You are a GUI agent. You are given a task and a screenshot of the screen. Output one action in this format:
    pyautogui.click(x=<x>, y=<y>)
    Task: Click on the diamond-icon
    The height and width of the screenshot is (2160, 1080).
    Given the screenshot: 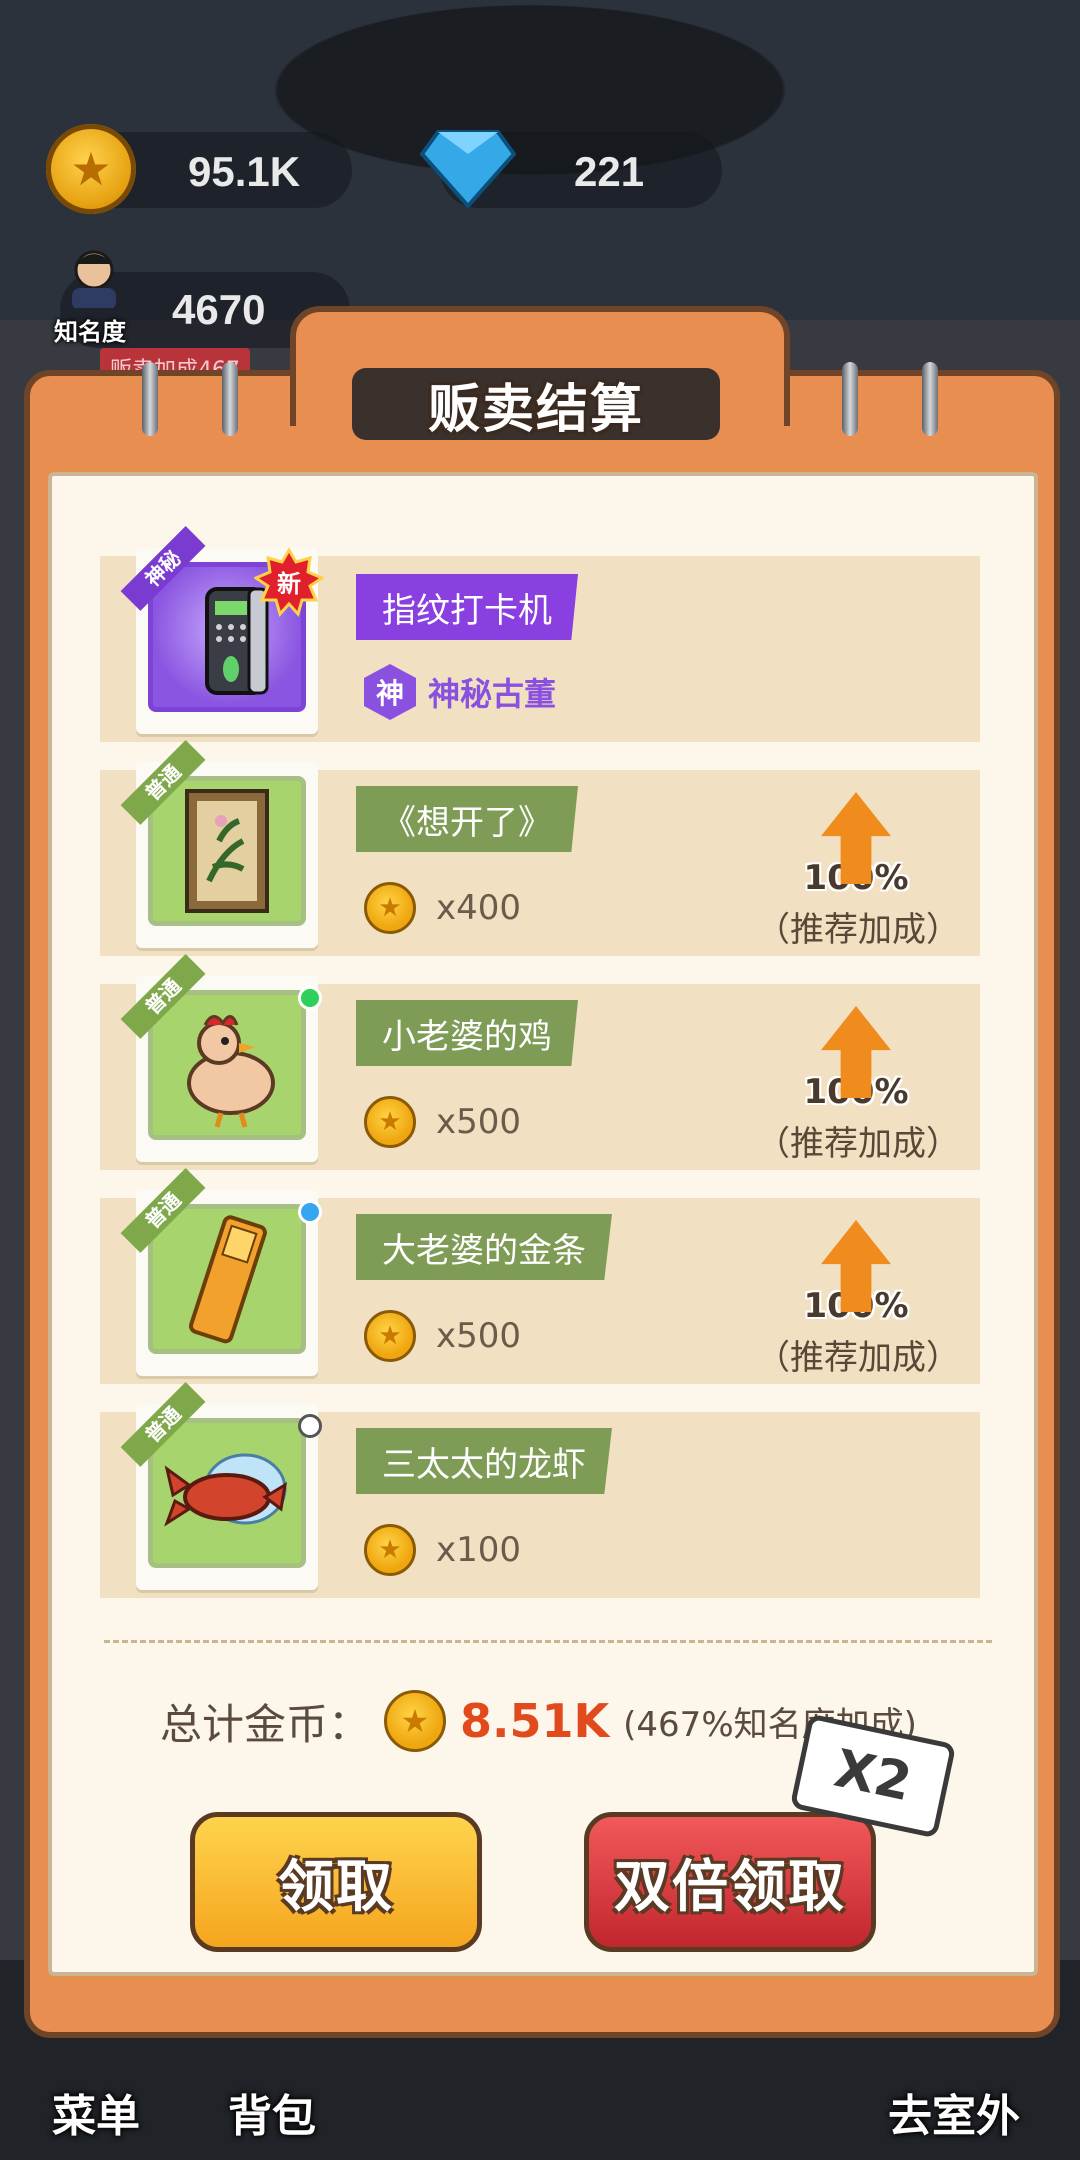 What is the action you would take?
    pyautogui.click(x=468, y=169)
    